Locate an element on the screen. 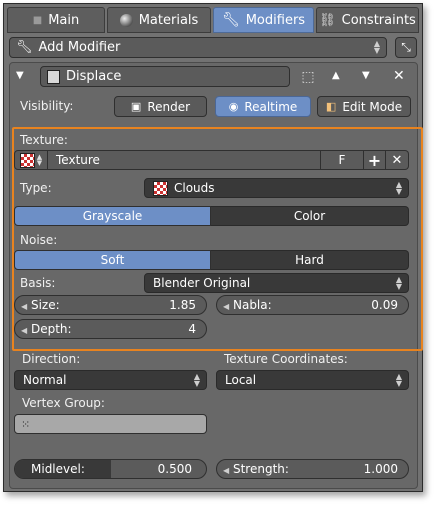  chain-link-icon: ⛓︎ is located at coordinates (327, 20).